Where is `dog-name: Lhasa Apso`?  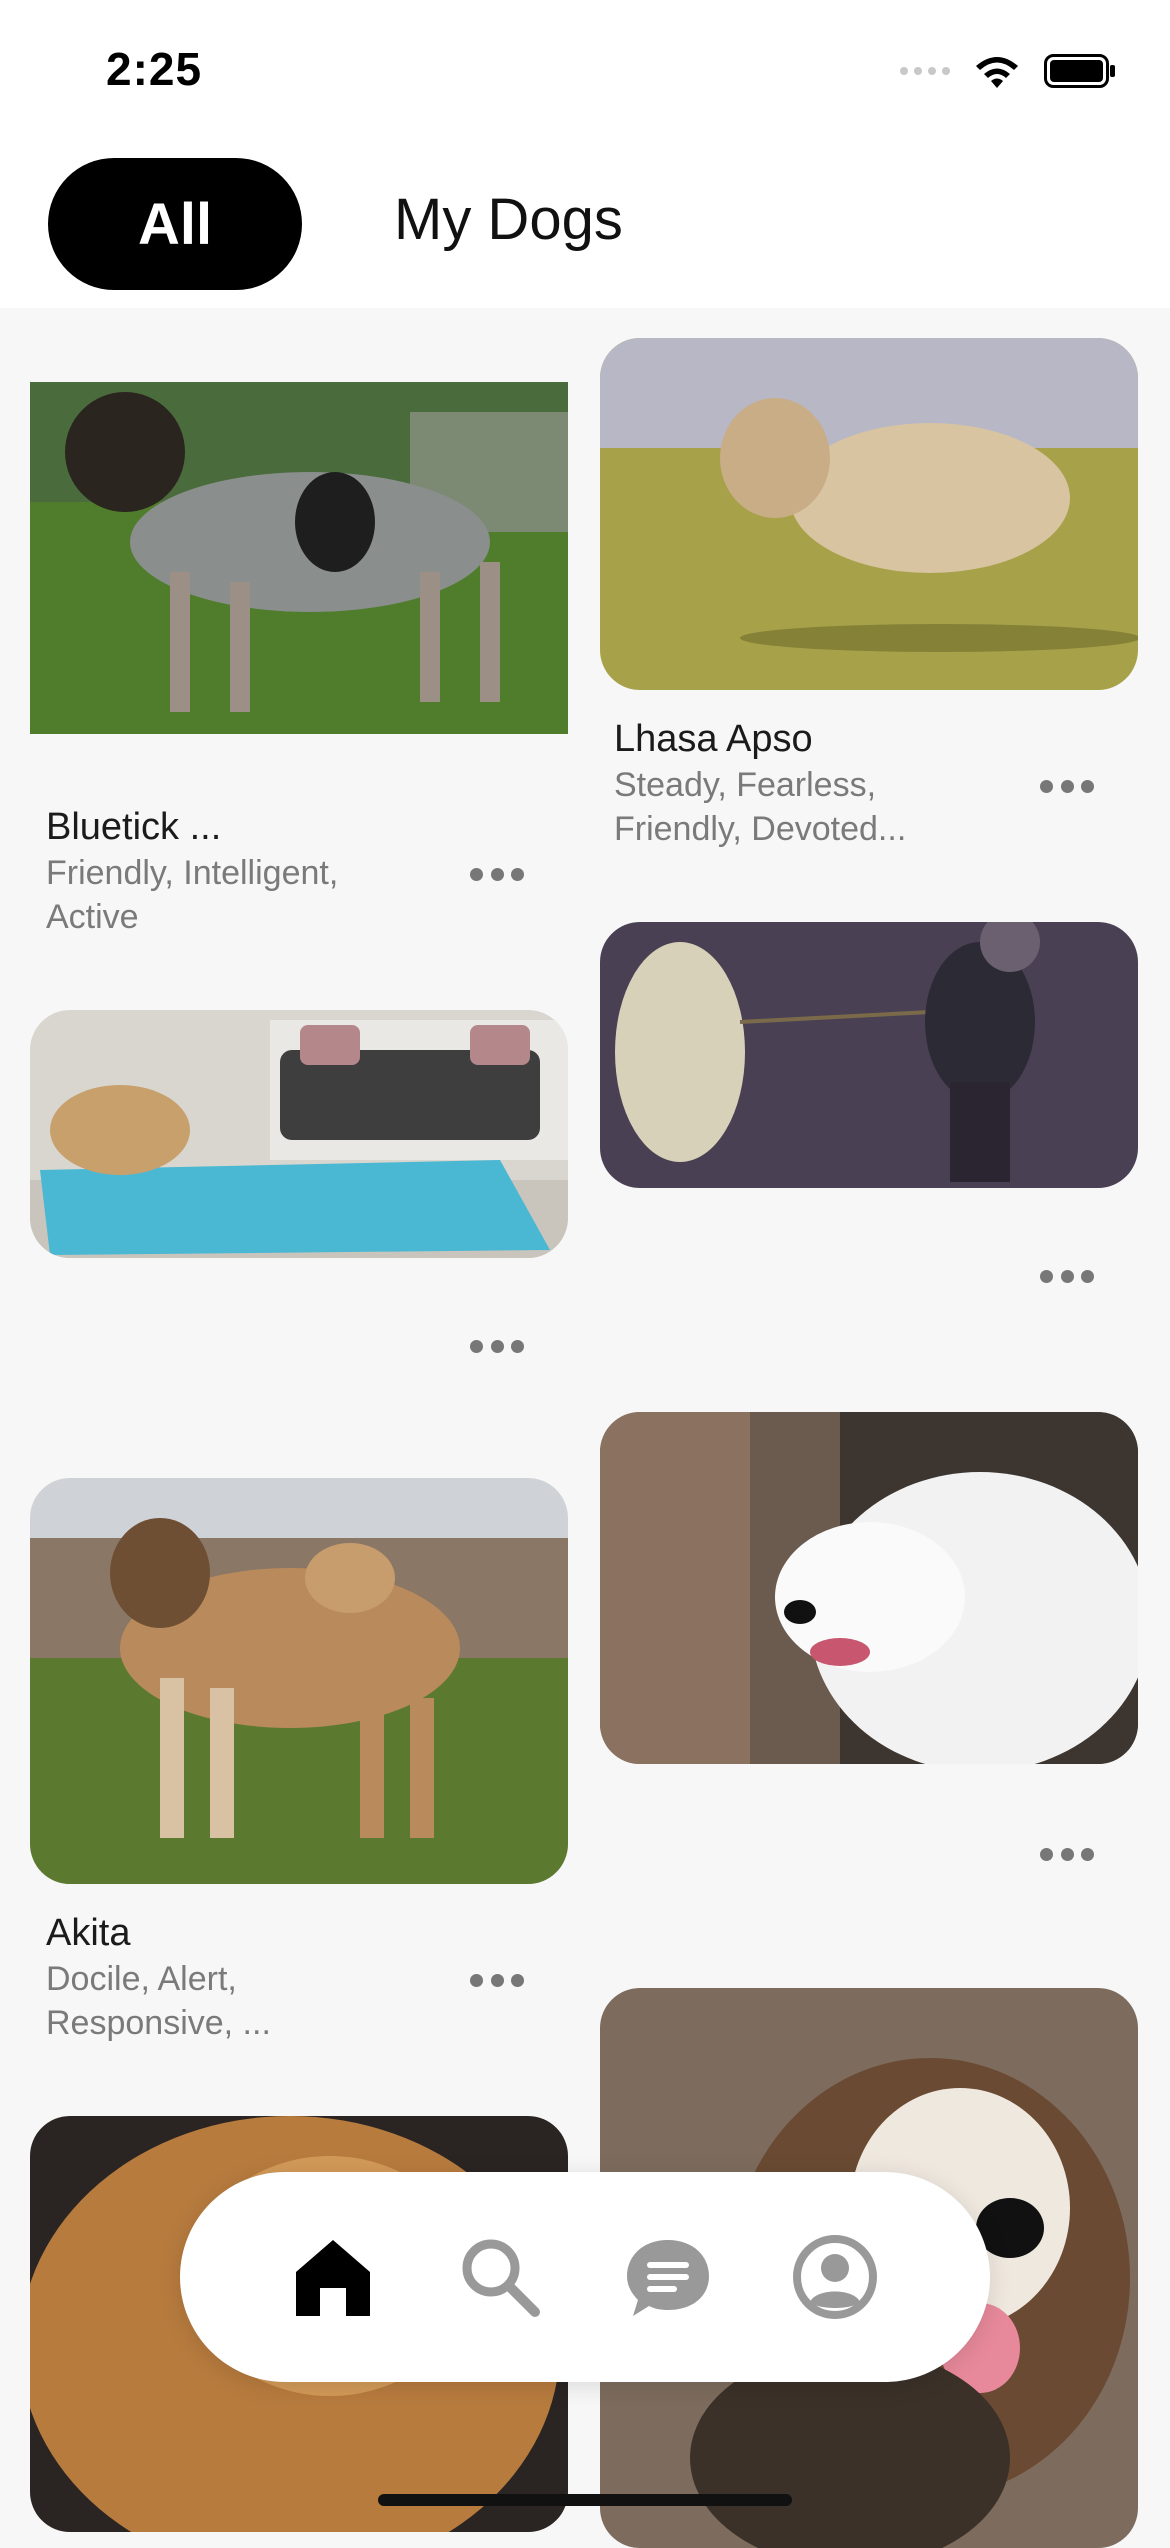
dog-name: Lhasa Apso is located at coordinates (713, 739).